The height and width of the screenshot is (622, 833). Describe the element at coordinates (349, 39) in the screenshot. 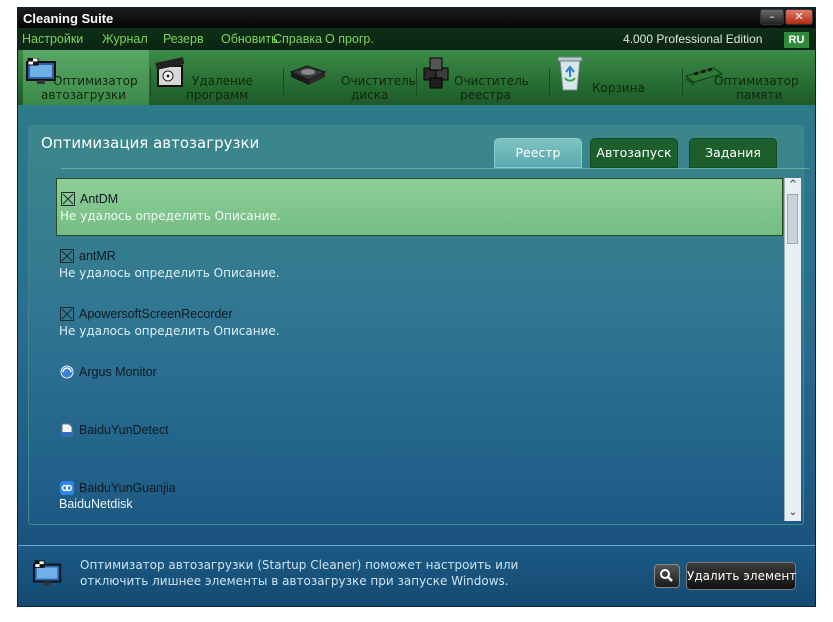

I see `menu-about: О прогр.` at that location.